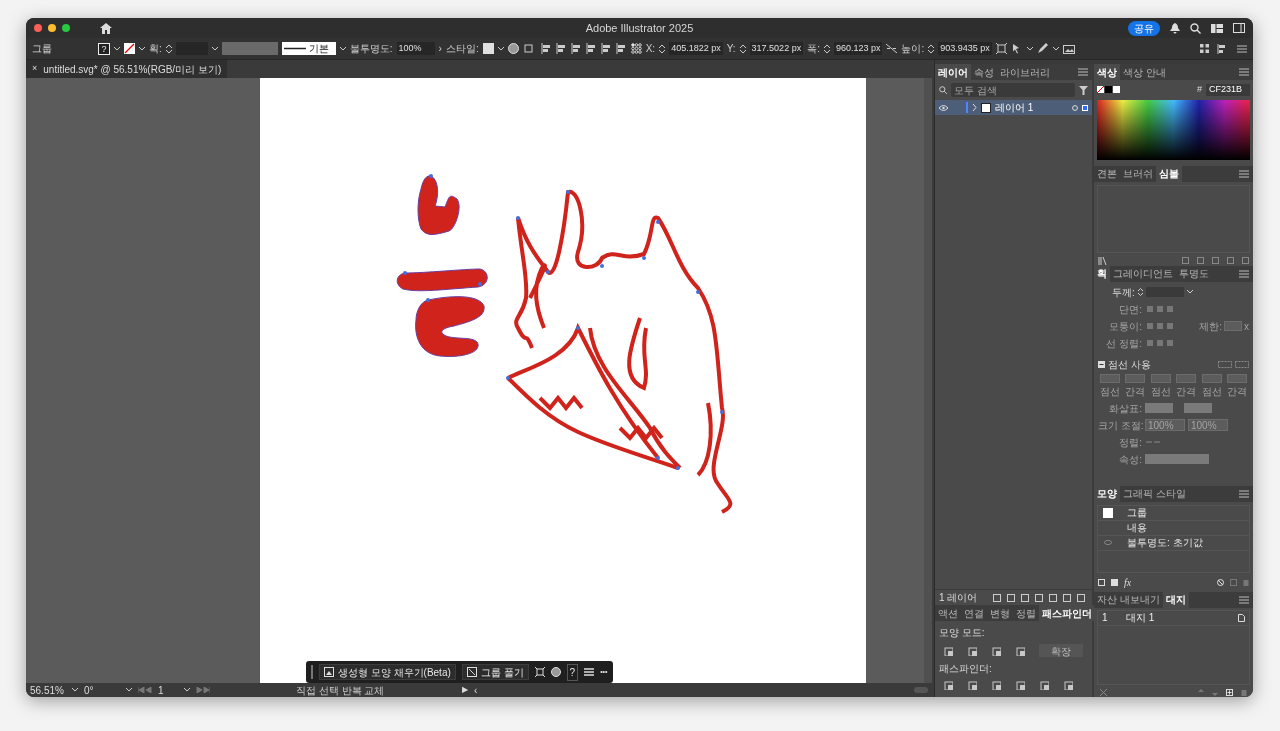 The height and width of the screenshot is (731, 1280). What do you see at coordinates (858, 48) in the screenshot?
I see `width-field: 960.123 px` at bounding box center [858, 48].